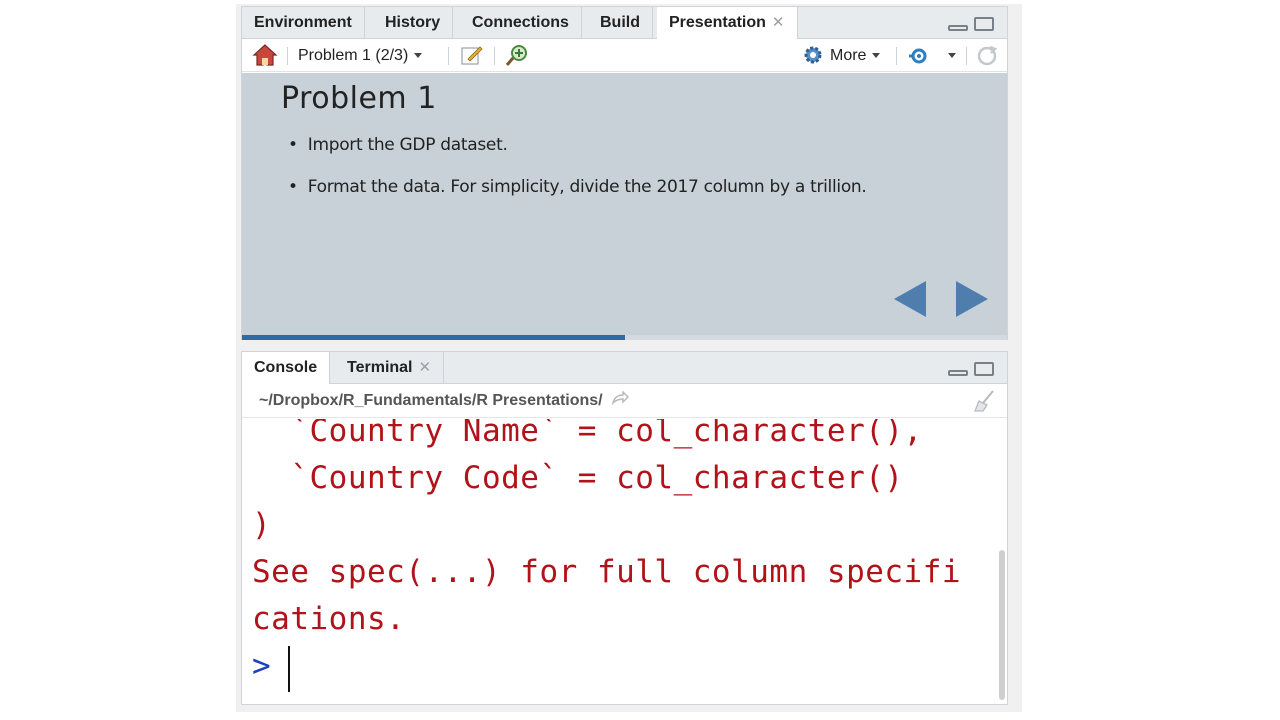 The width and height of the screenshot is (1280, 720). What do you see at coordinates (620, 401) in the screenshot?
I see `go-to-directory-icon` at bounding box center [620, 401].